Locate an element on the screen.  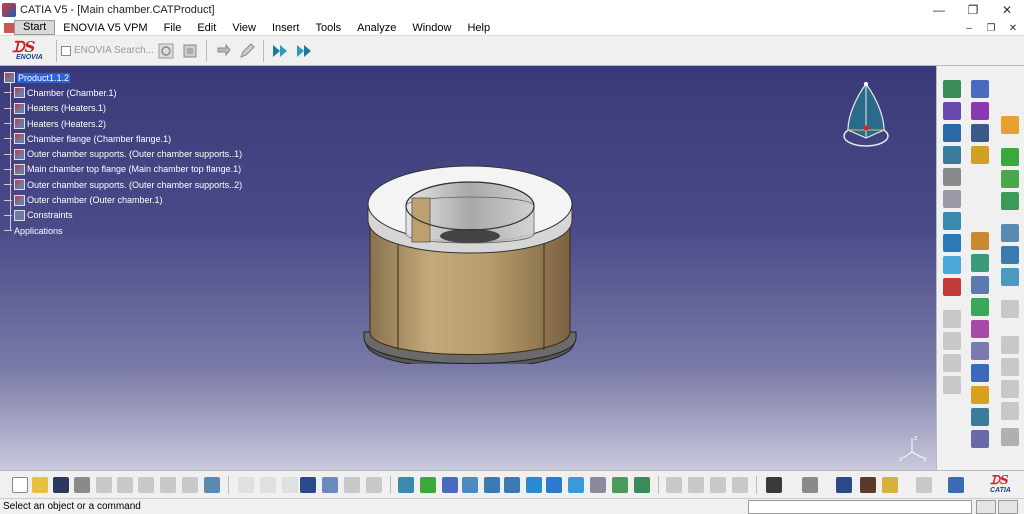
swap-space-icon is located at coordinates (642, 485).